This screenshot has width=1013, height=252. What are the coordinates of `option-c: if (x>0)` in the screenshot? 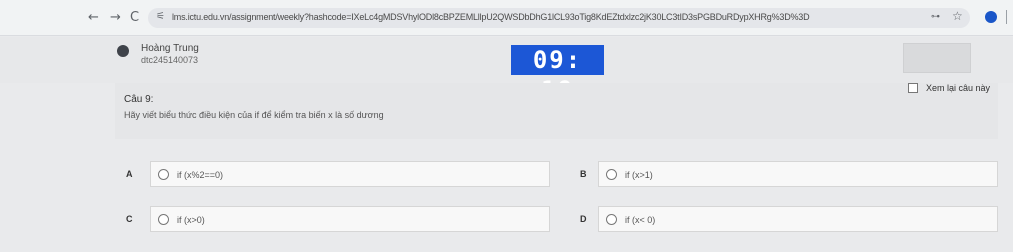 It's located at (350, 219).